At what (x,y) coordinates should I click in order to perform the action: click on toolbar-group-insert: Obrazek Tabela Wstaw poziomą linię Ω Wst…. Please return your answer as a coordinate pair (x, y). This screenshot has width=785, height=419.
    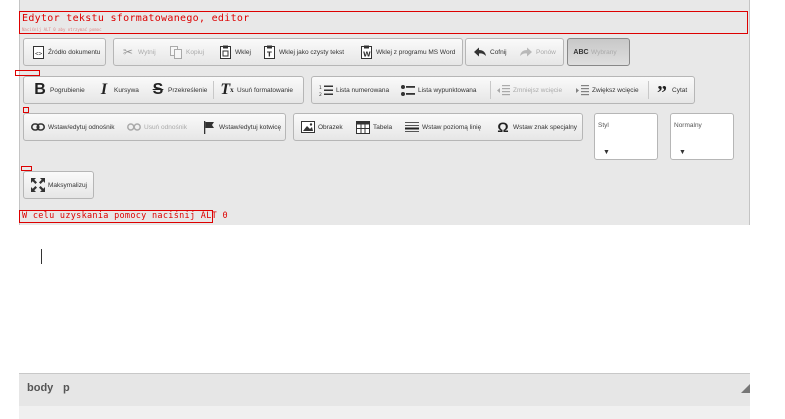
    Looking at the image, I should click on (438, 127).